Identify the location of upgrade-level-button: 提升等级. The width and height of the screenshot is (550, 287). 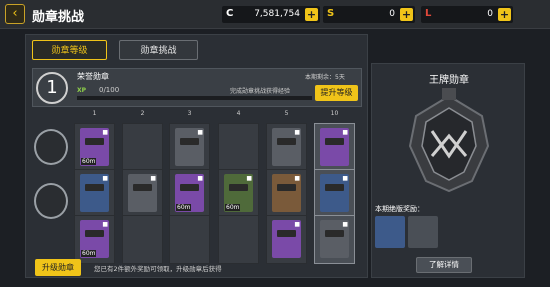
(336, 93).